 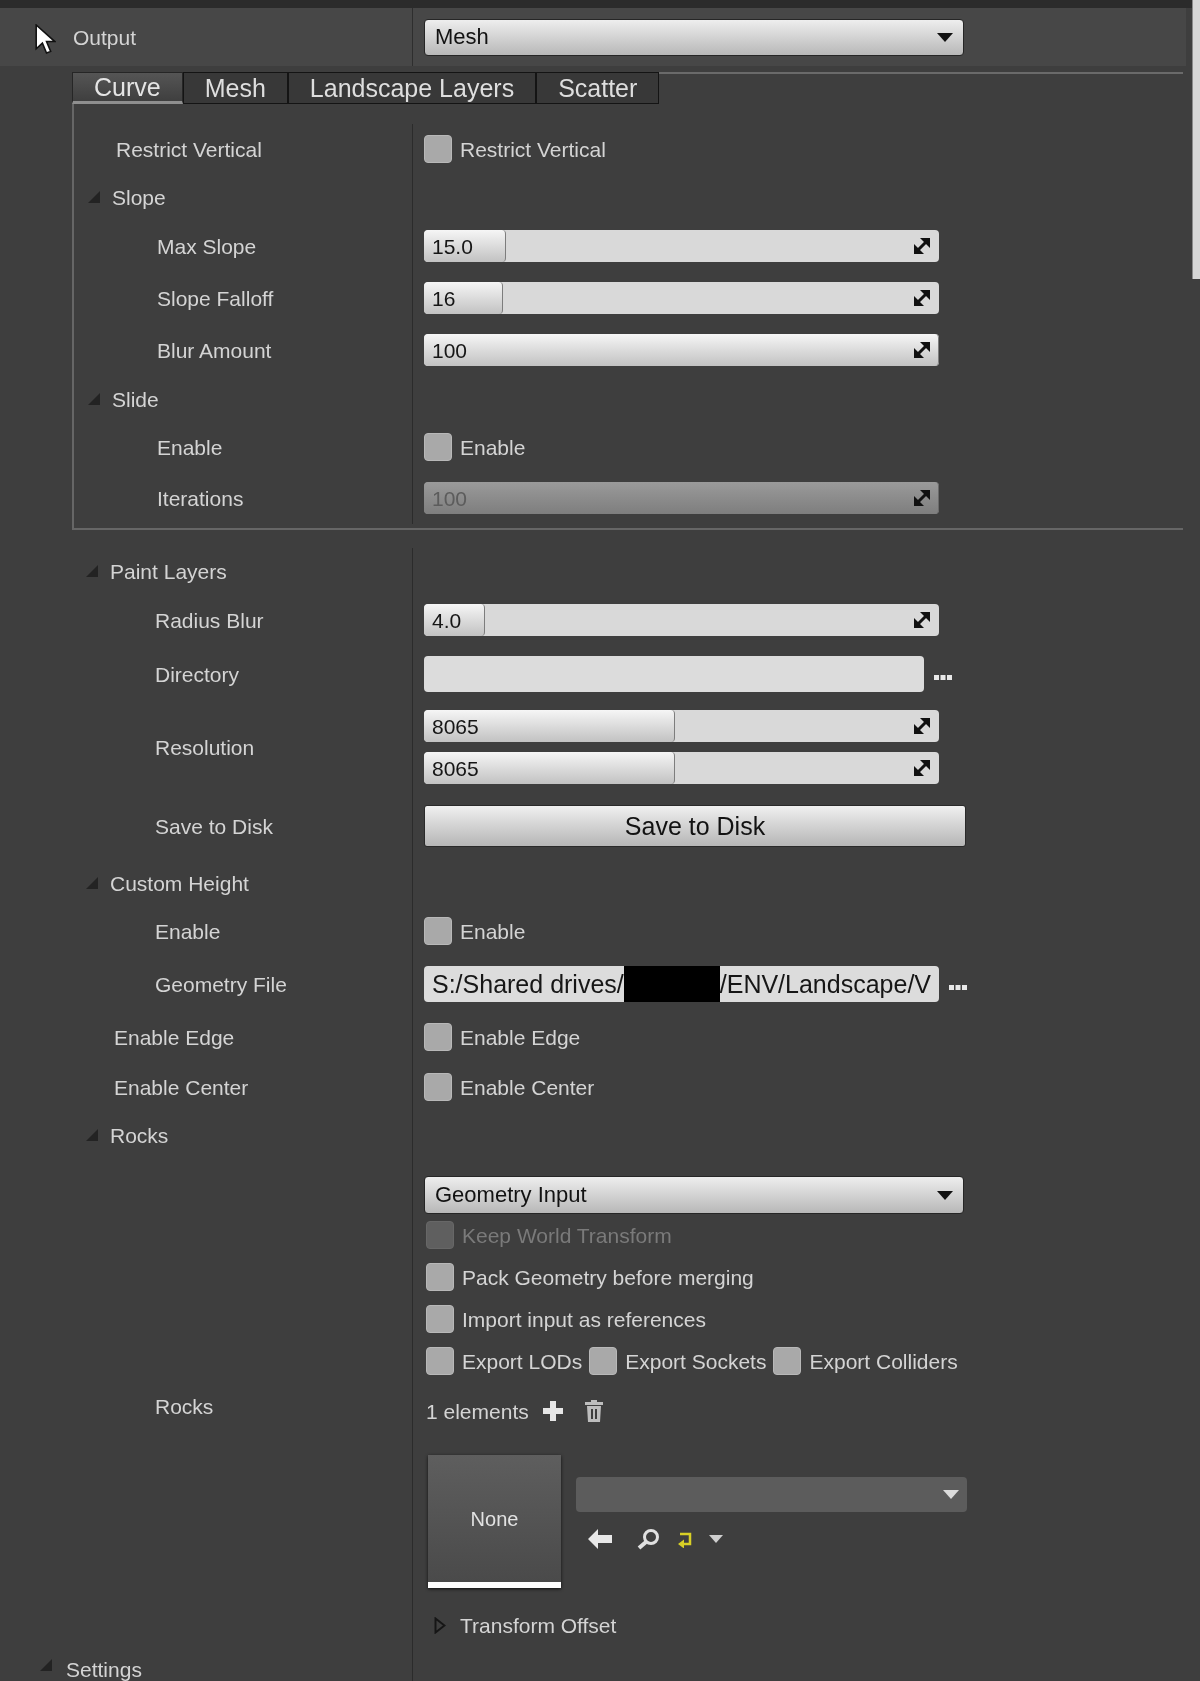 What do you see at coordinates (771, 1494) in the screenshot?
I see `asset-dropdown` at bounding box center [771, 1494].